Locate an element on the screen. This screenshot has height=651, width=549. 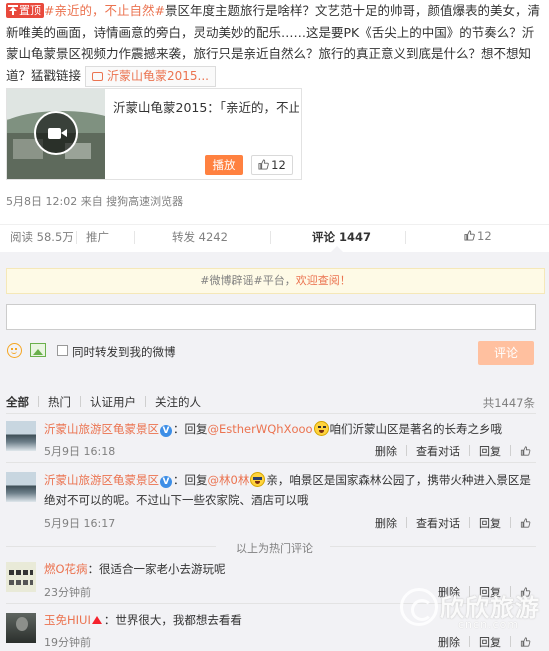
topic-link: #亲近的，不止自然# is located at coordinates (104, 10).